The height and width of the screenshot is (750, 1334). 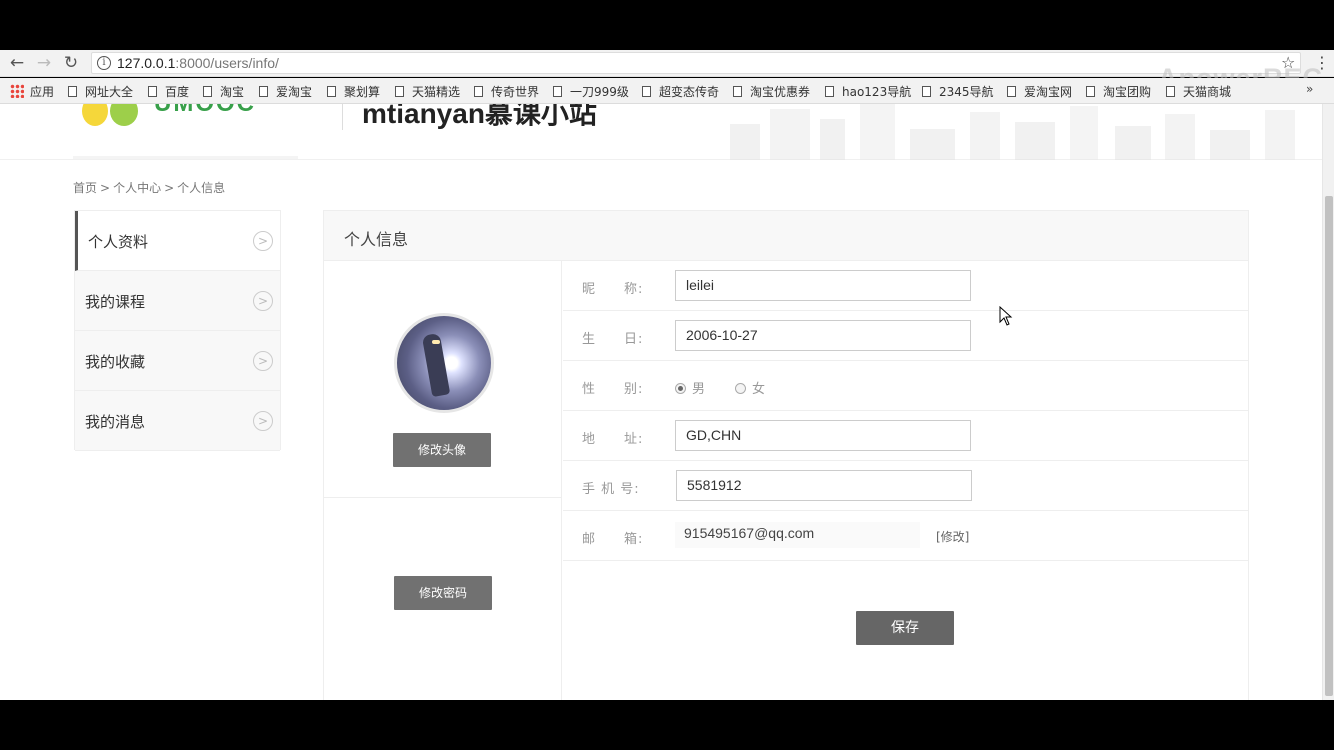 What do you see at coordinates (613, 539) in the screenshot?
I see `email-label: 邮 箱:` at bounding box center [613, 539].